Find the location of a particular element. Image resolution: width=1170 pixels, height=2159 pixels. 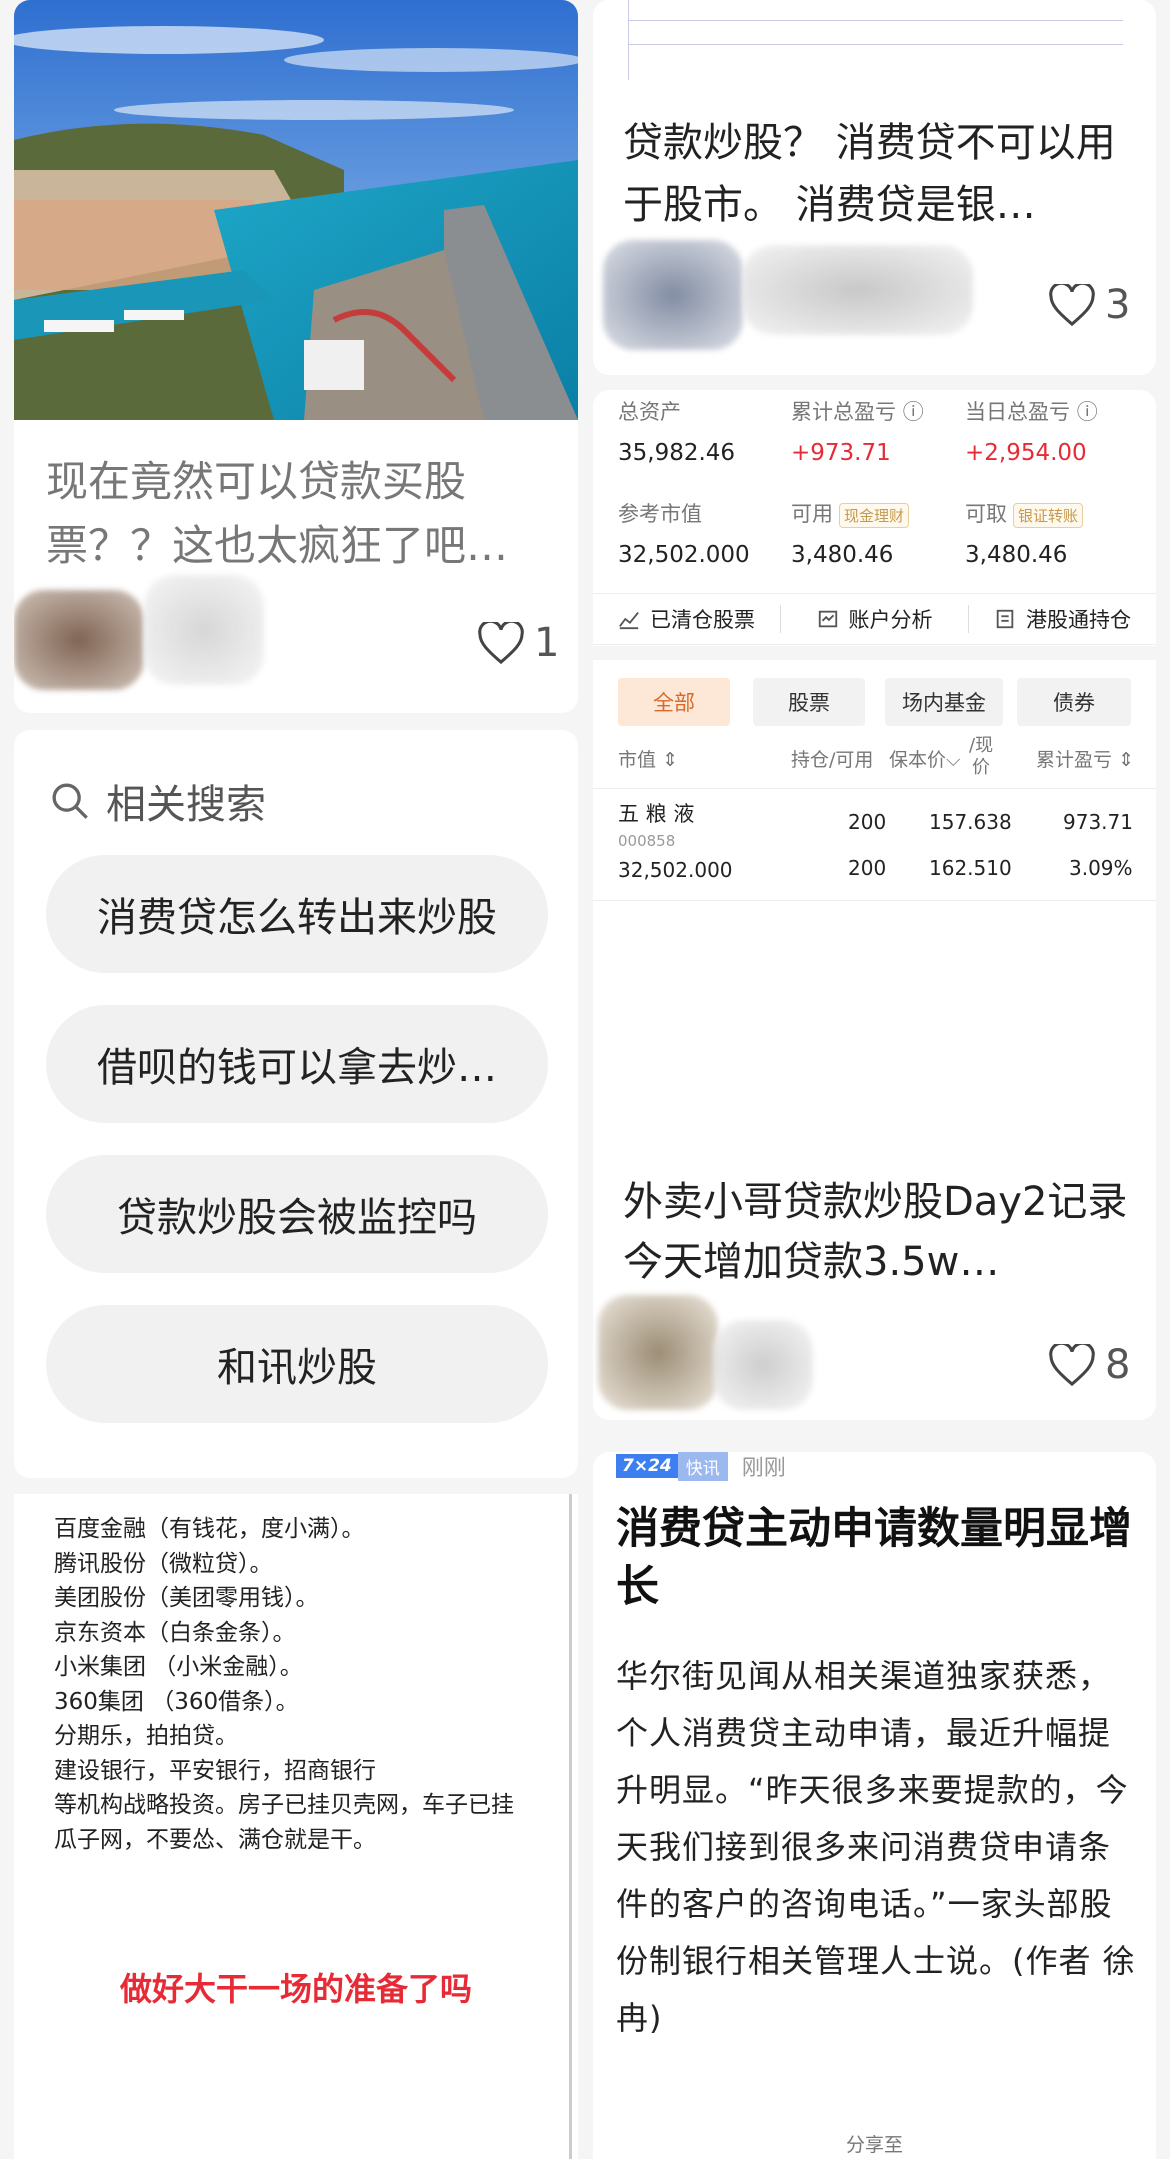

post-photo is located at coordinates (296, 210).